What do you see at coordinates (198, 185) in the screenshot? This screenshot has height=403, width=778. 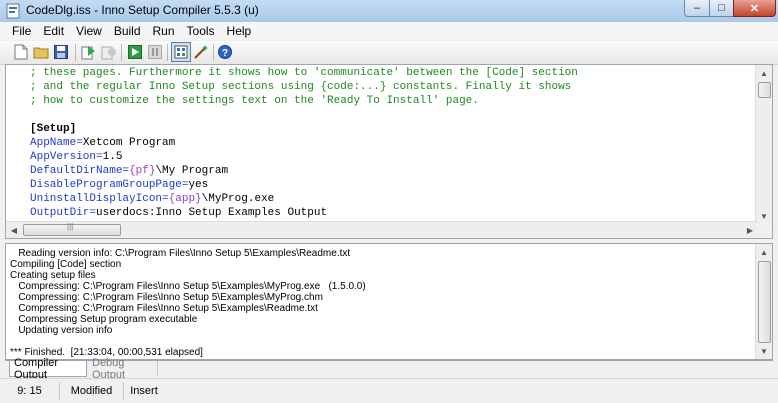 I see `directive-value: yes` at bounding box center [198, 185].